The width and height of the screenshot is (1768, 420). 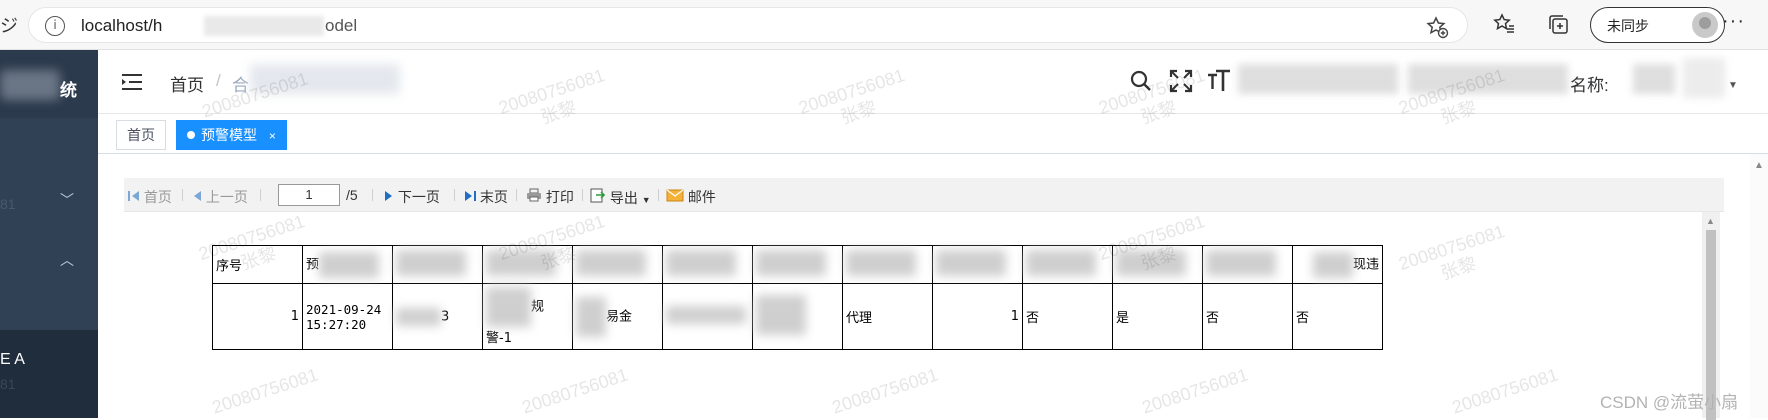 I want to click on next-page-icon, so click(x=388, y=196).